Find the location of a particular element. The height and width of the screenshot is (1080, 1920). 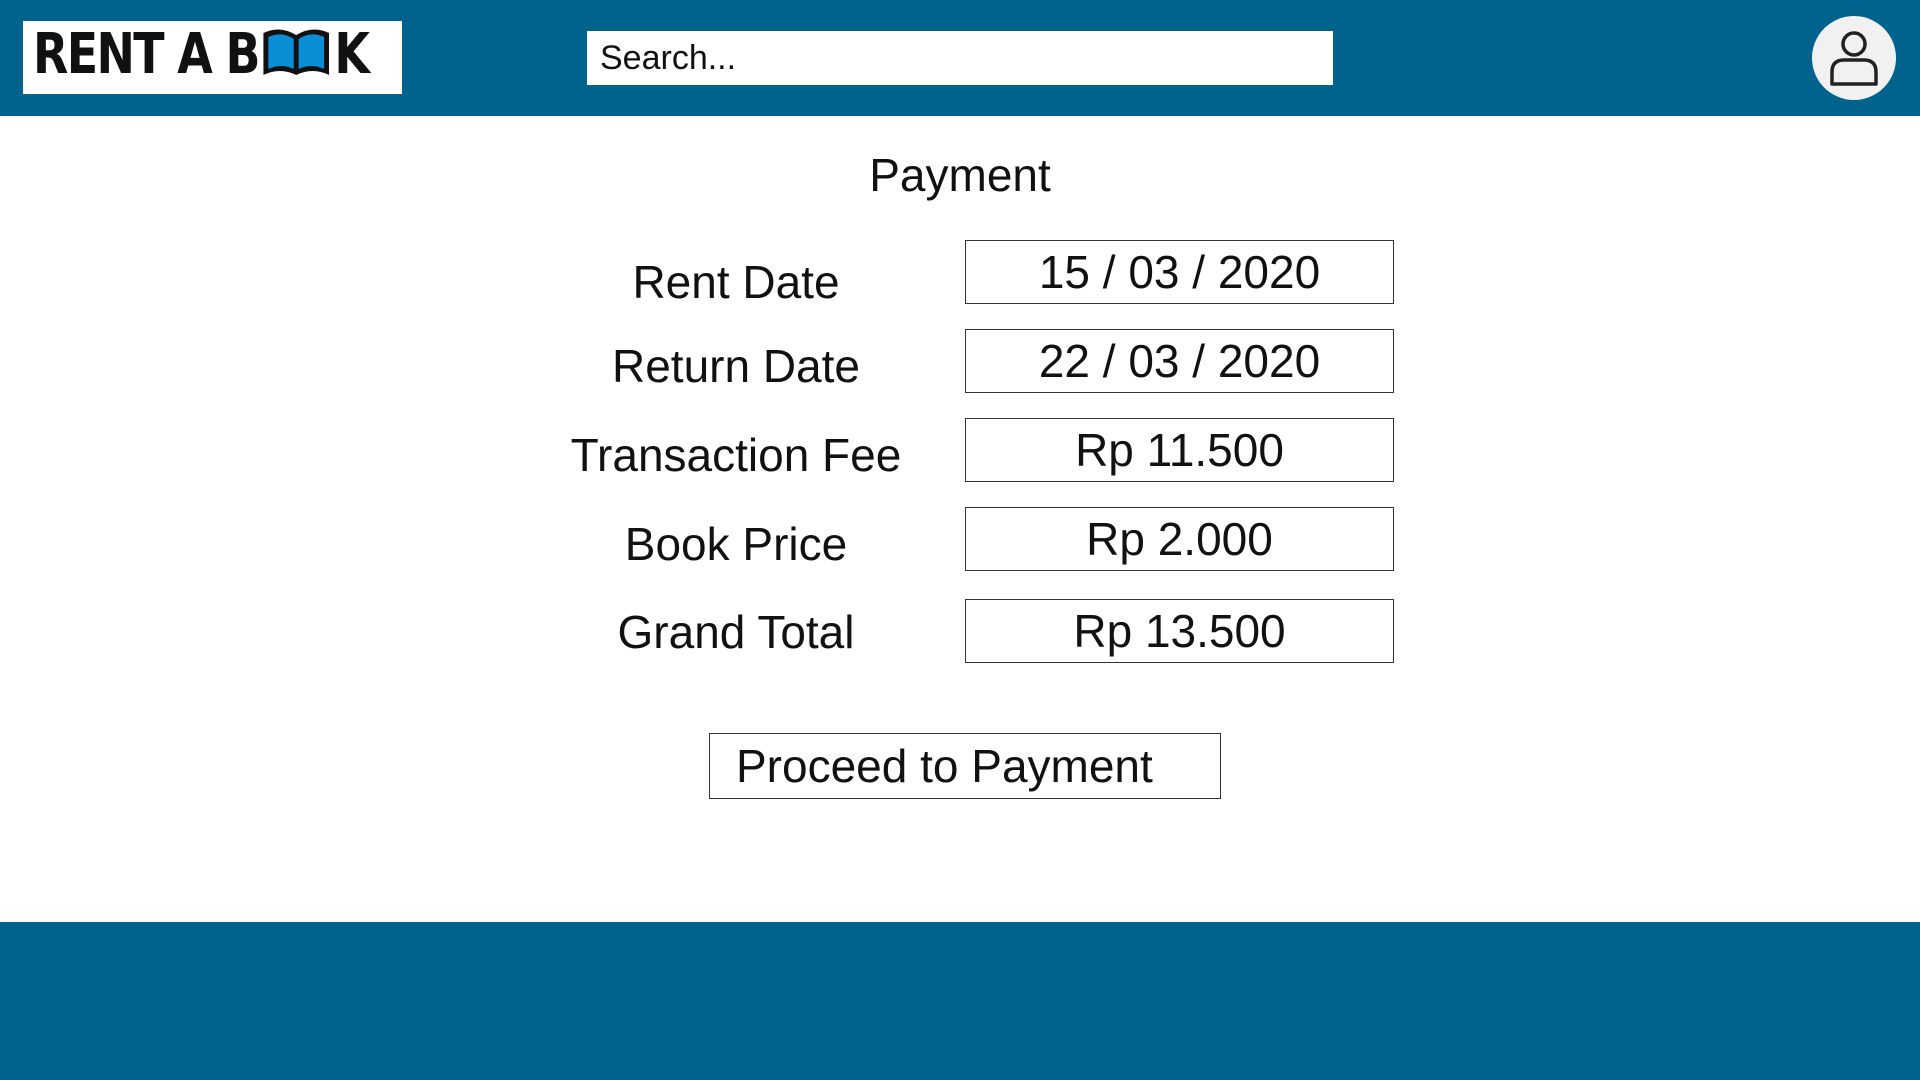

page-title: Payment is located at coordinates (960, 175).